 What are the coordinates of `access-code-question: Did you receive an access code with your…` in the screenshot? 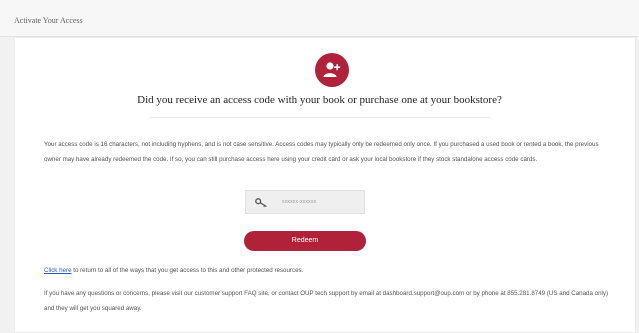 It's located at (319, 100).